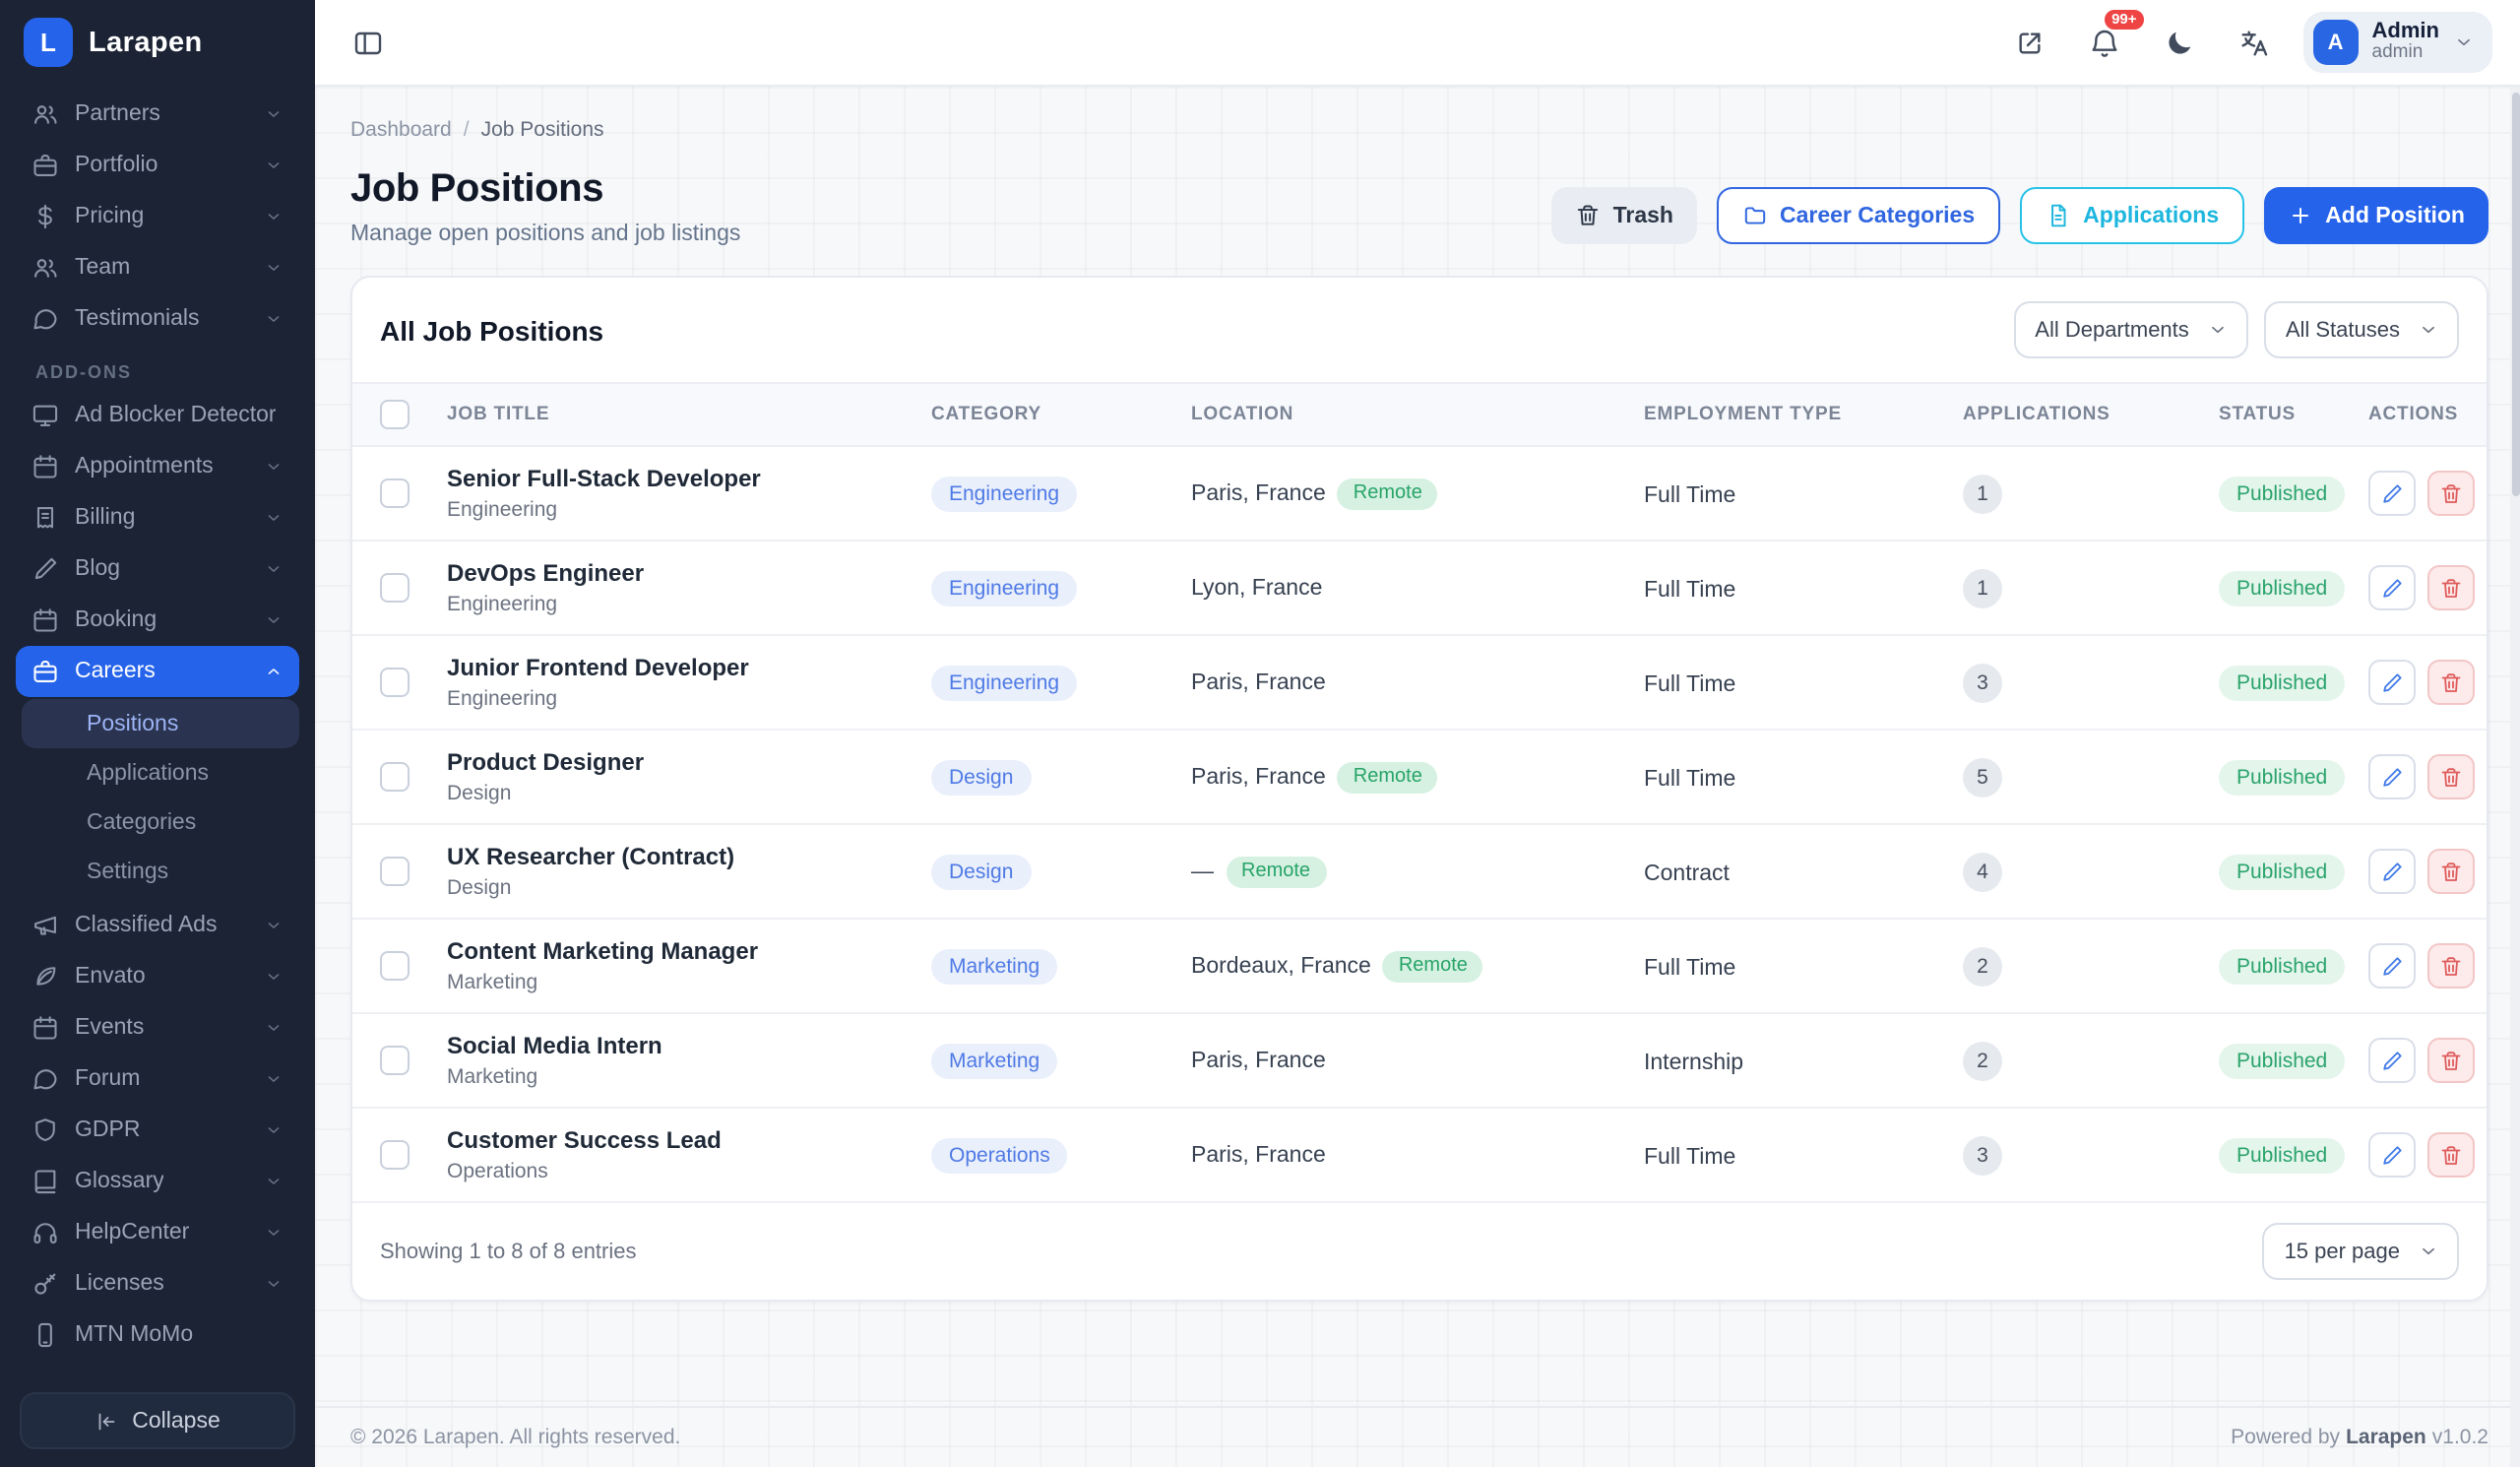  What do you see at coordinates (45, 925) in the screenshot?
I see `megaphone-icon` at bounding box center [45, 925].